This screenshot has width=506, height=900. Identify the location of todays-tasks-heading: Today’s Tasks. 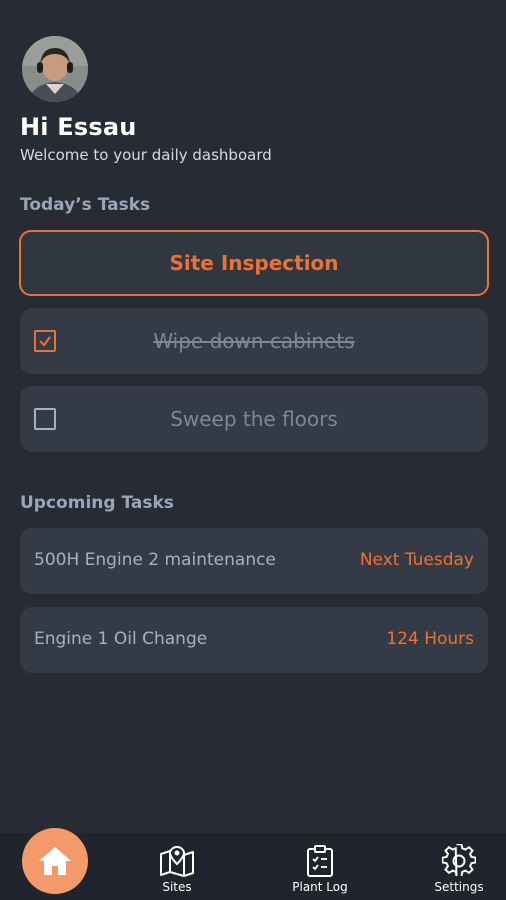
(85, 205).